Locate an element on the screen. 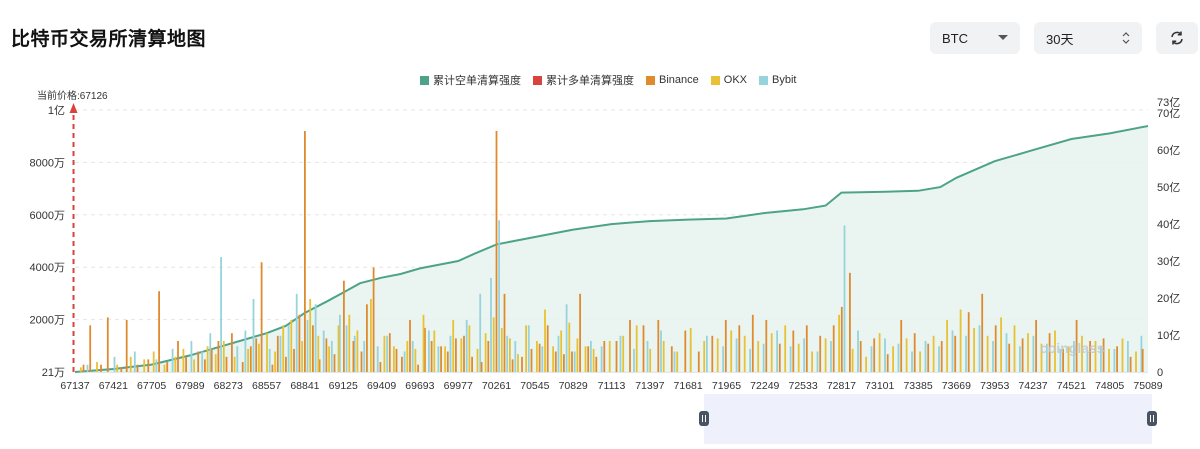 The height and width of the screenshot is (449, 1200). y-right-tick-label: 20亿 is located at coordinates (1168, 298).